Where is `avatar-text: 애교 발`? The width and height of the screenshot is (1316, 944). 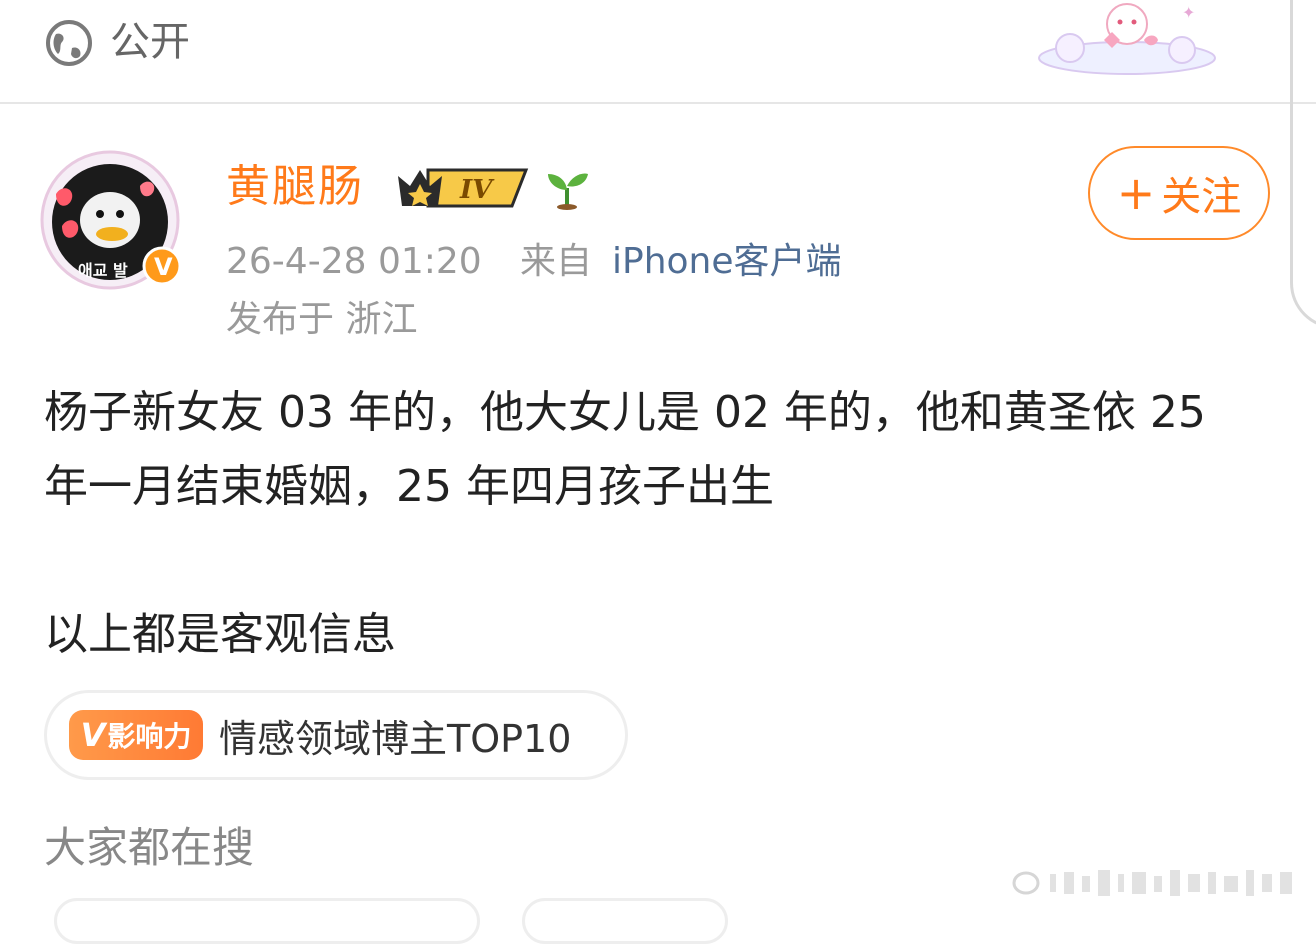
avatar-text: 애교 발 is located at coordinates (103, 270).